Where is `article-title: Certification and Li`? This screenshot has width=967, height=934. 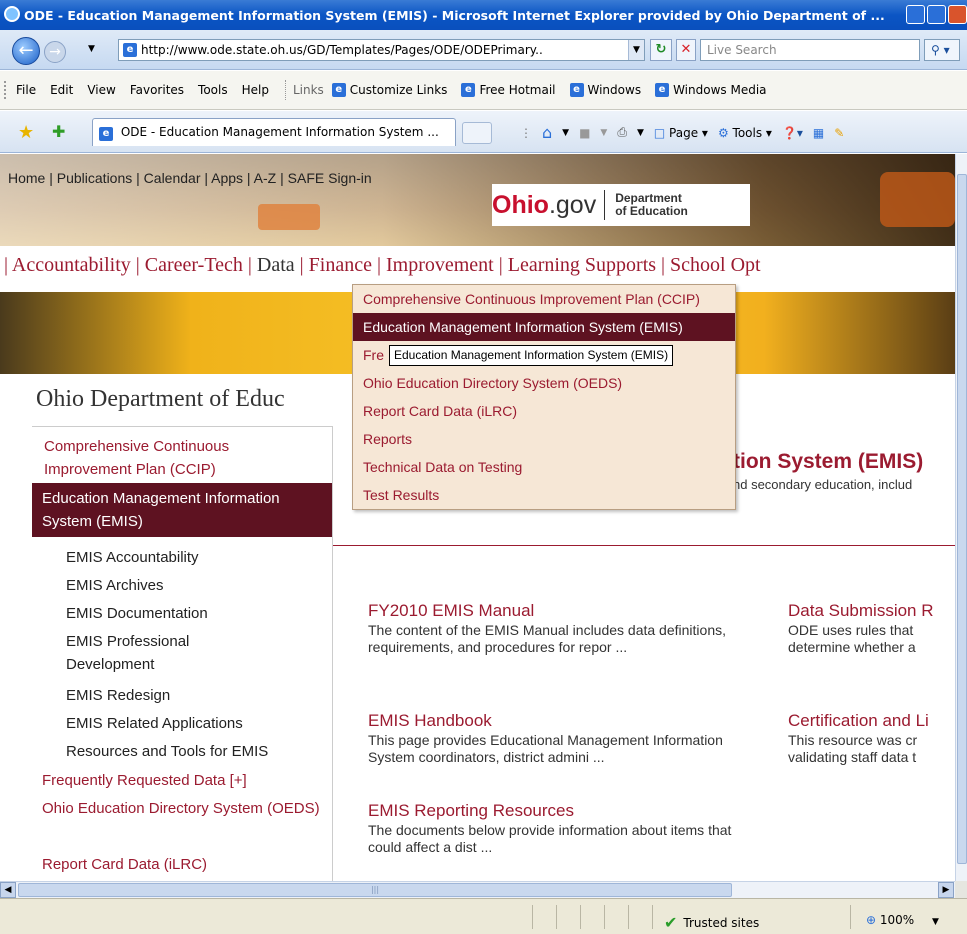
article-title: Certification and Li is located at coordinates (871, 721).